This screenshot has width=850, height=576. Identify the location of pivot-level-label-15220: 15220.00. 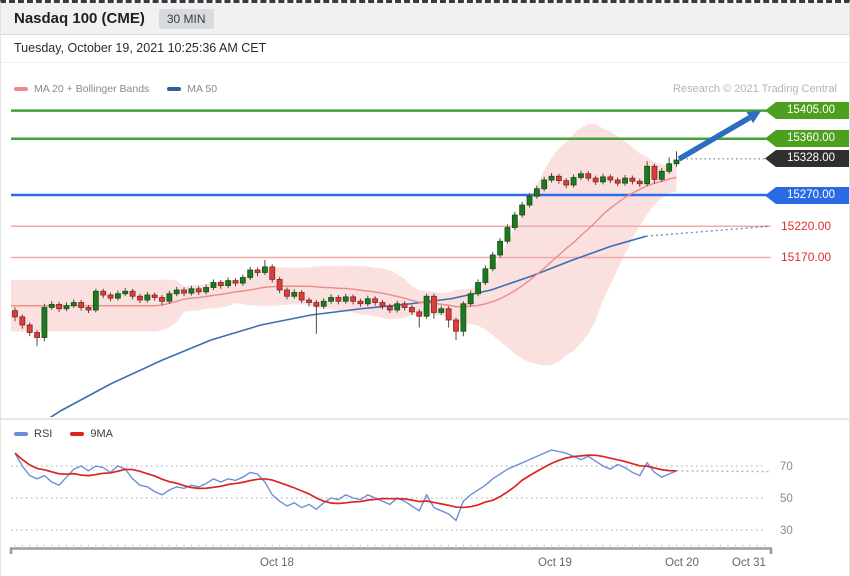
(806, 226).